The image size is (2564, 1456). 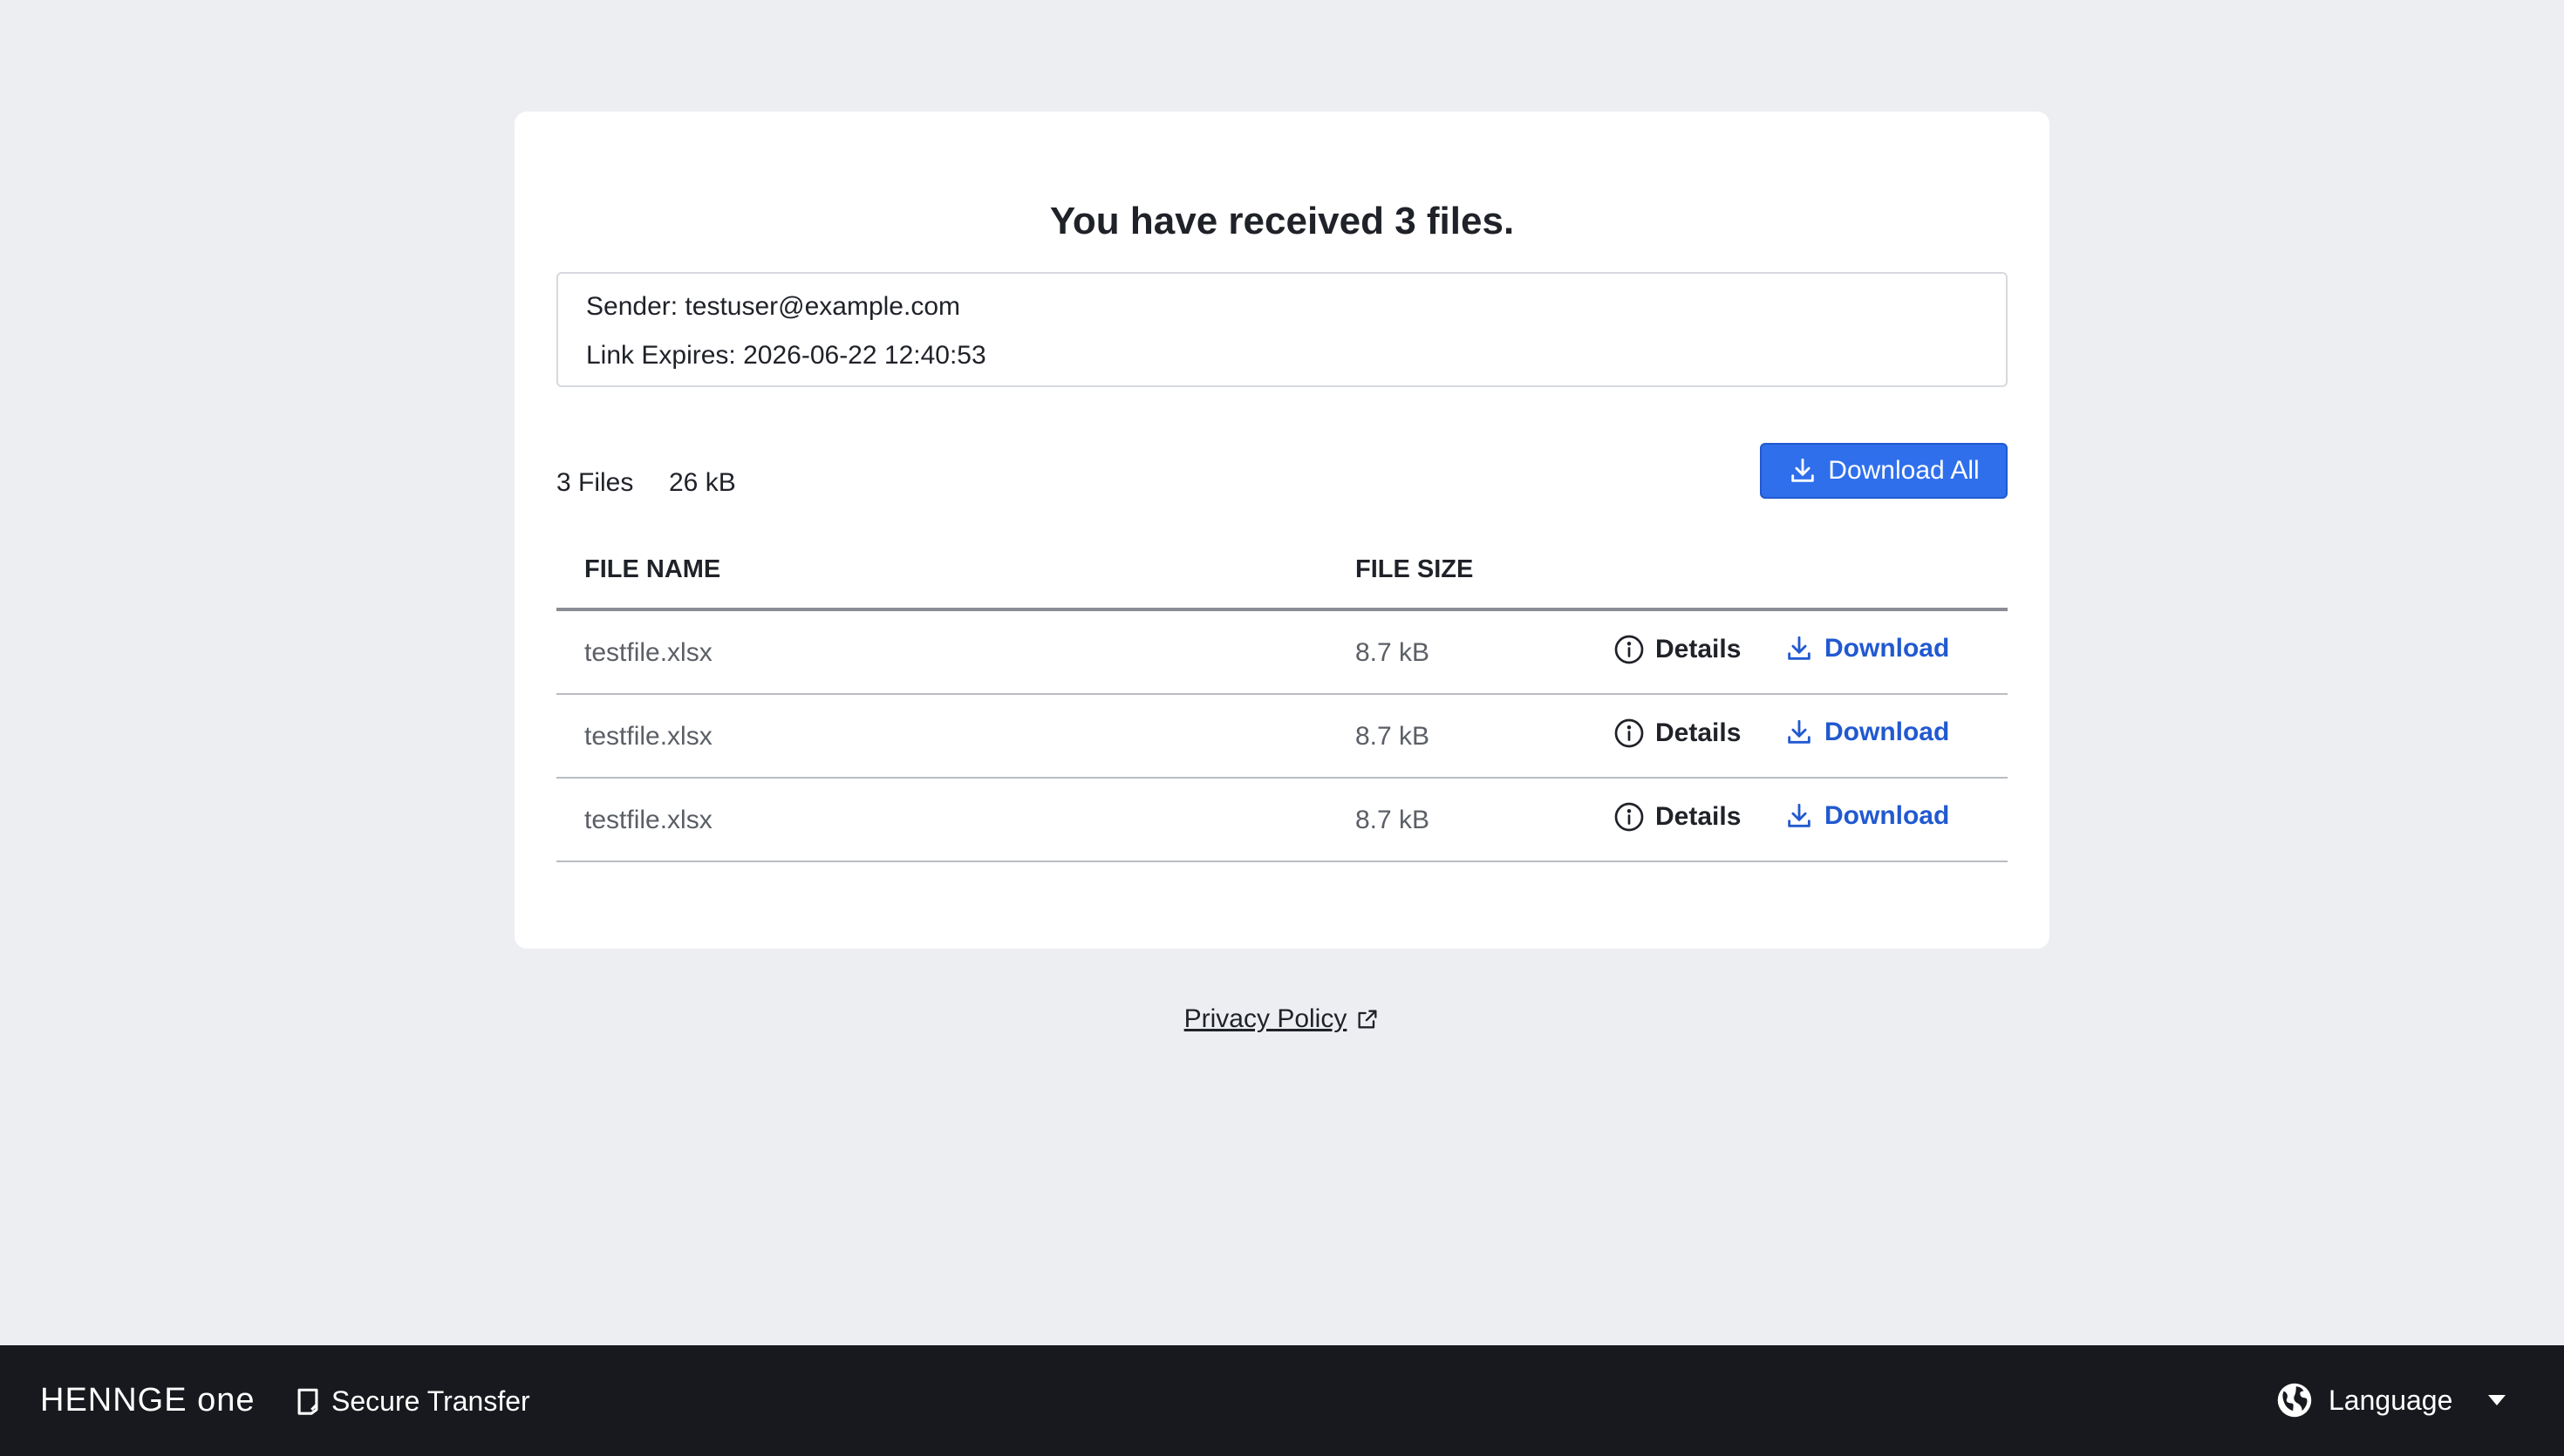 I want to click on expires-value: 2026-06-22 12:40:53, so click(x=864, y=355).